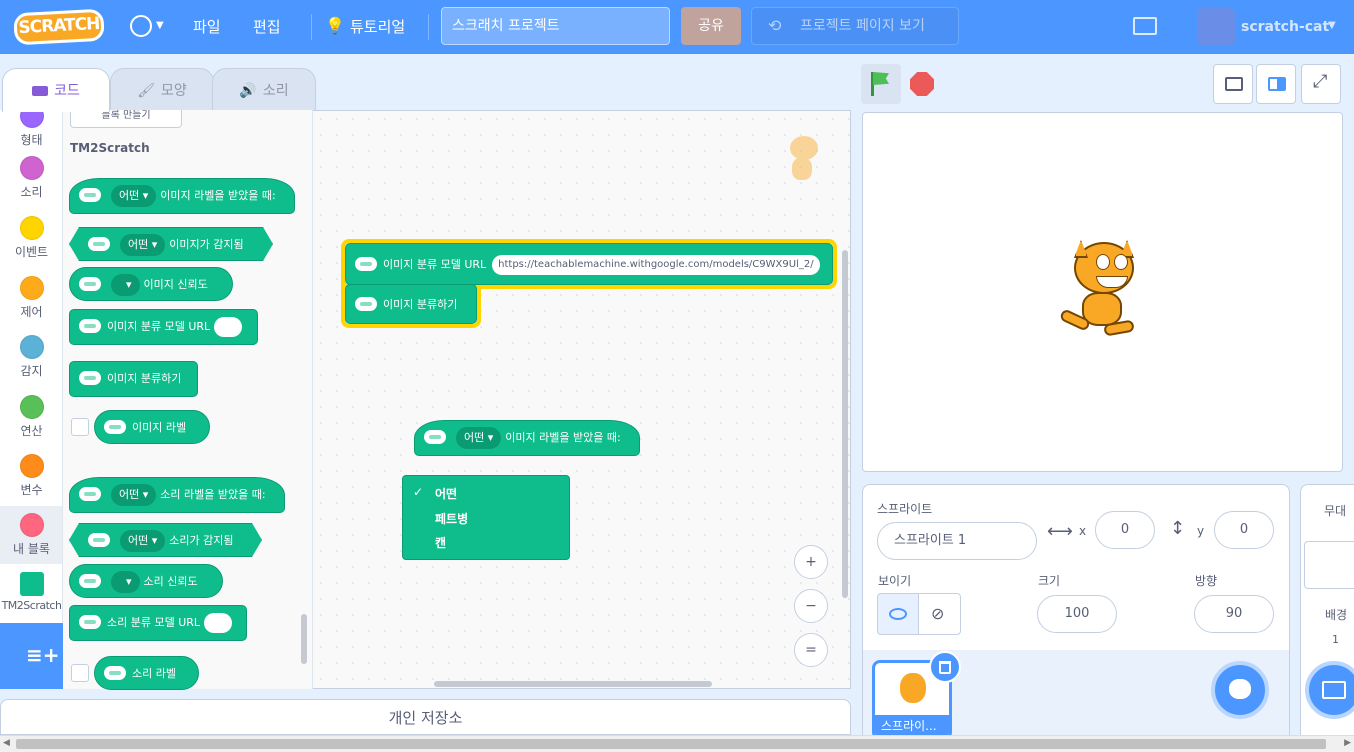 This screenshot has height=752, width=1354. Describe the element at coordinates (304, 639) in the screenshot. I see `palette-scrollbar` at that location.